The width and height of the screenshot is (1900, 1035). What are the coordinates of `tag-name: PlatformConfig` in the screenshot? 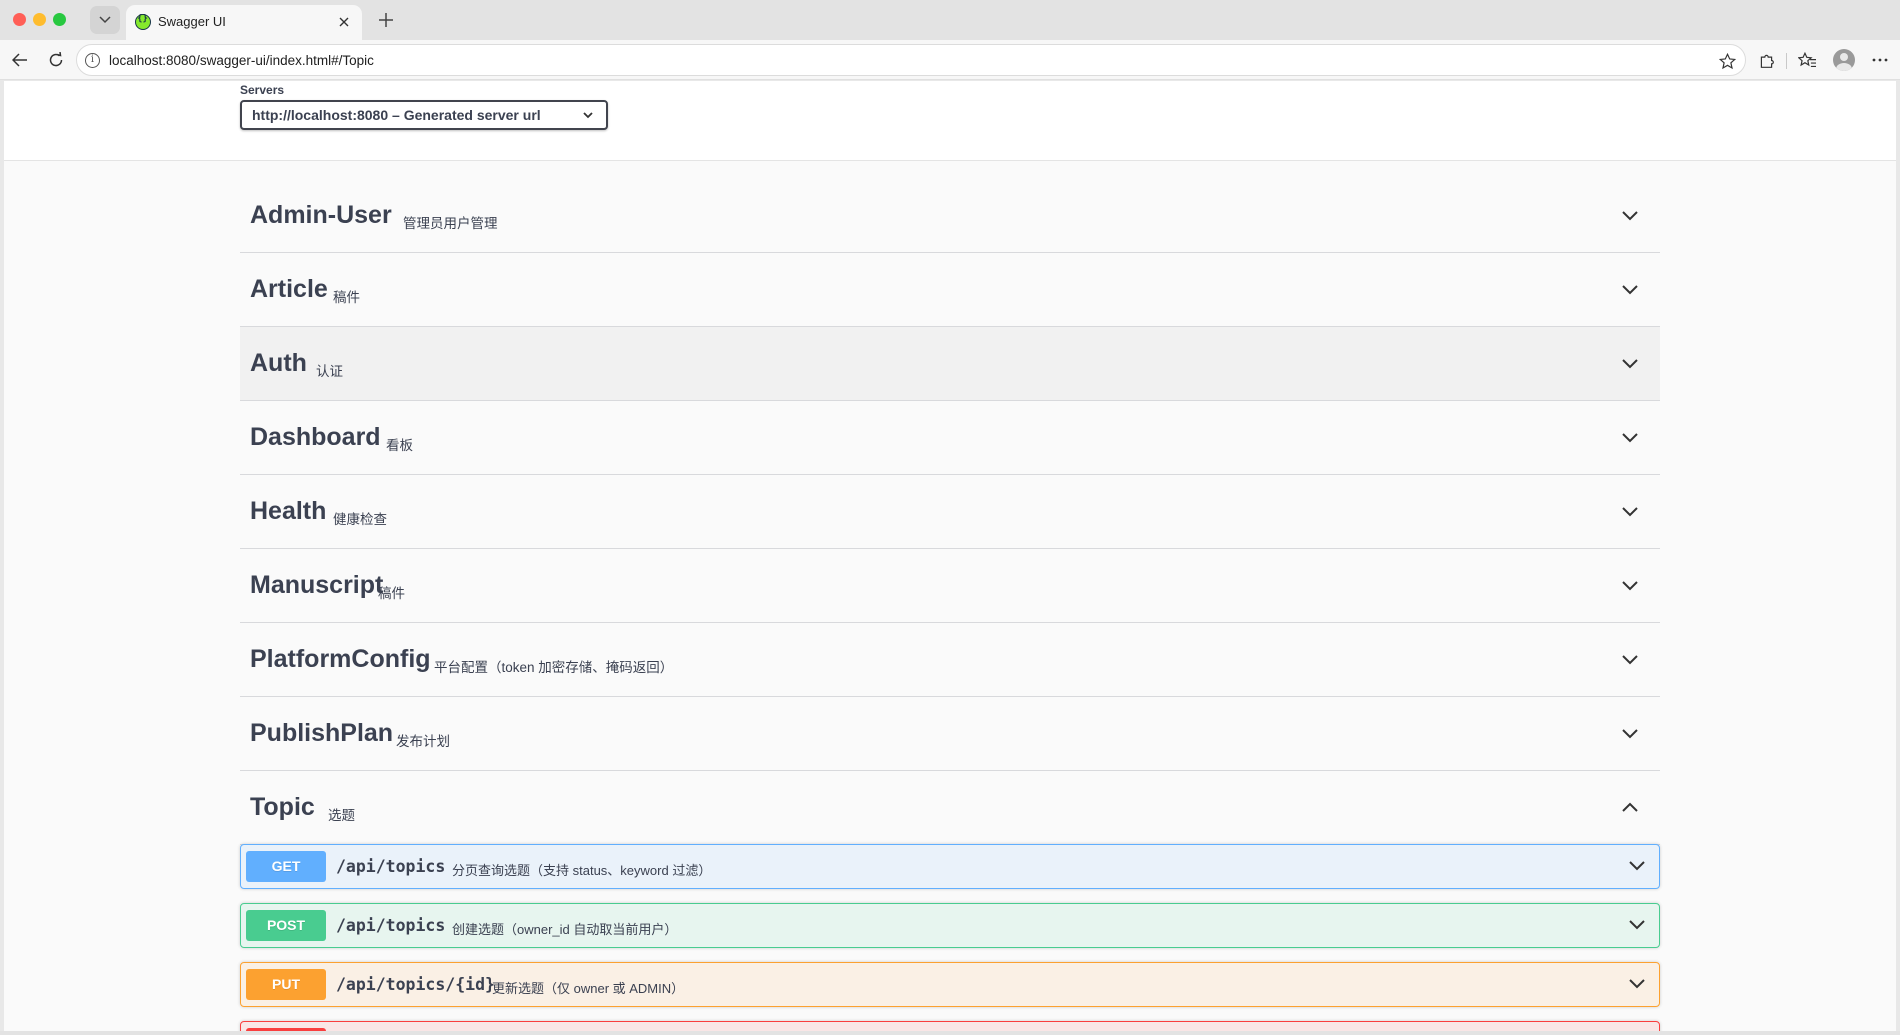 It's located at (340, 659).